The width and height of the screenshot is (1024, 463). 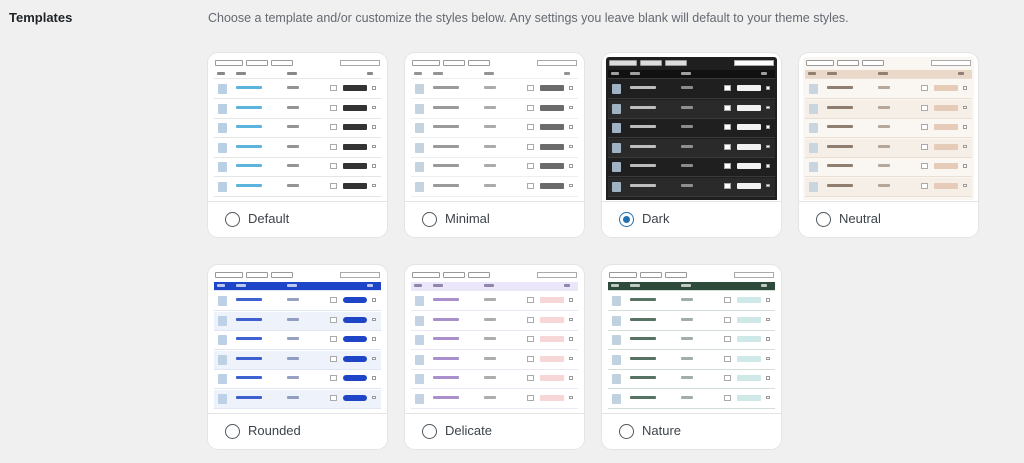 I want to click on template-card-default: Default, so click(x=297, y=145).